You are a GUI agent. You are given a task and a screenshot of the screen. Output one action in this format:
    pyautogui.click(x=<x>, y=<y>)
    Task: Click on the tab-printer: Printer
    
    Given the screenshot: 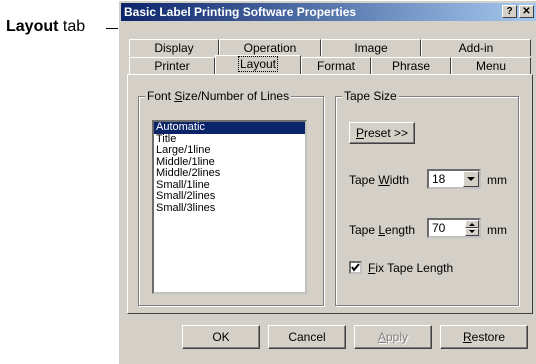 What is the action you would take?
    pyautogui.click(x=172, y=65)
    